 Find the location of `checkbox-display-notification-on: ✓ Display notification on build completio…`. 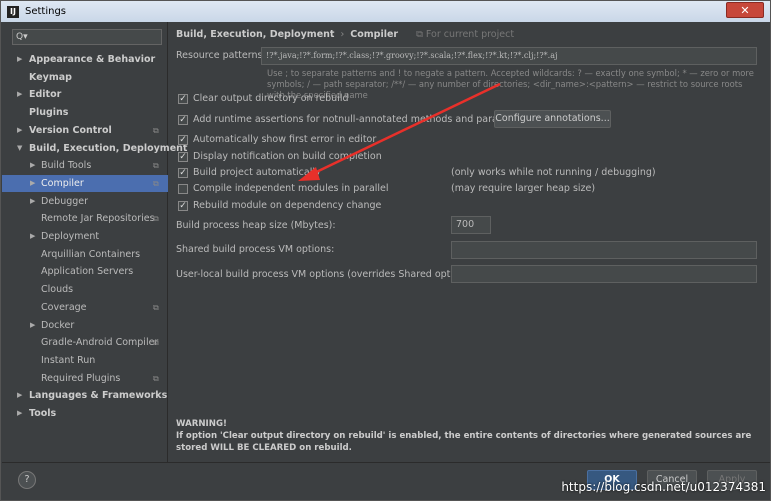

checkbox-display-notification-on: ✓ Display notification on build completio… is located at coordinates (280, 156).